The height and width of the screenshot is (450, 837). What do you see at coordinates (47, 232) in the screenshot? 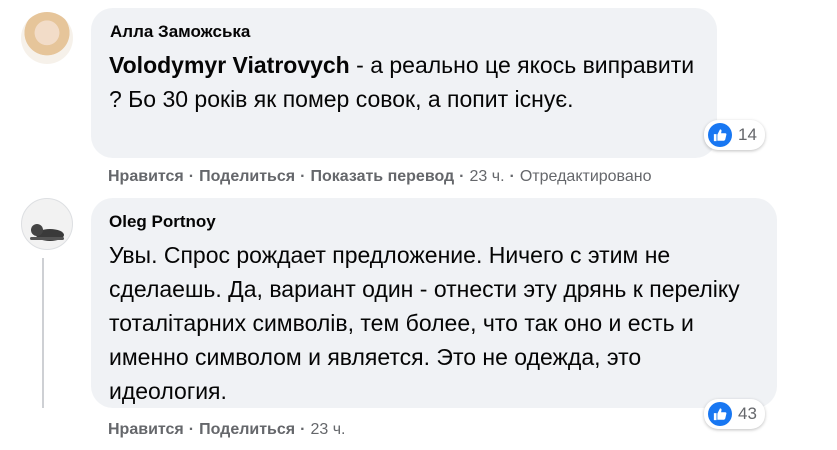
I see `dog-avatar-icon` at bounding box center [47, 232].